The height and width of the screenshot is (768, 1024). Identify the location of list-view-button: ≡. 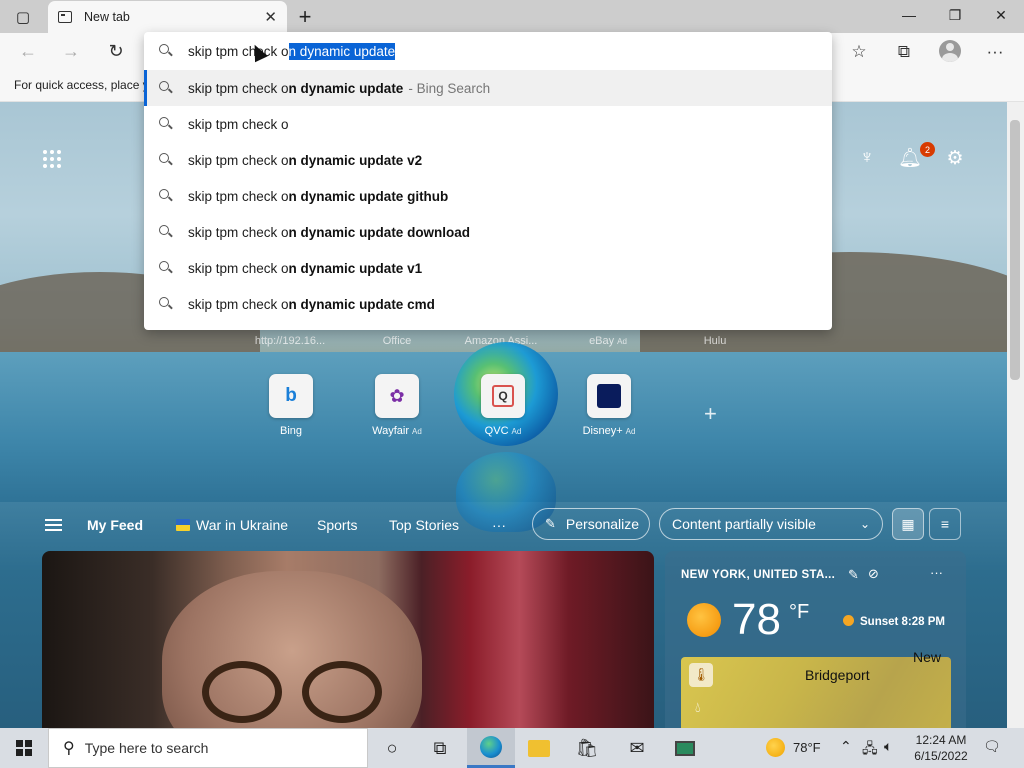
(945, 524).